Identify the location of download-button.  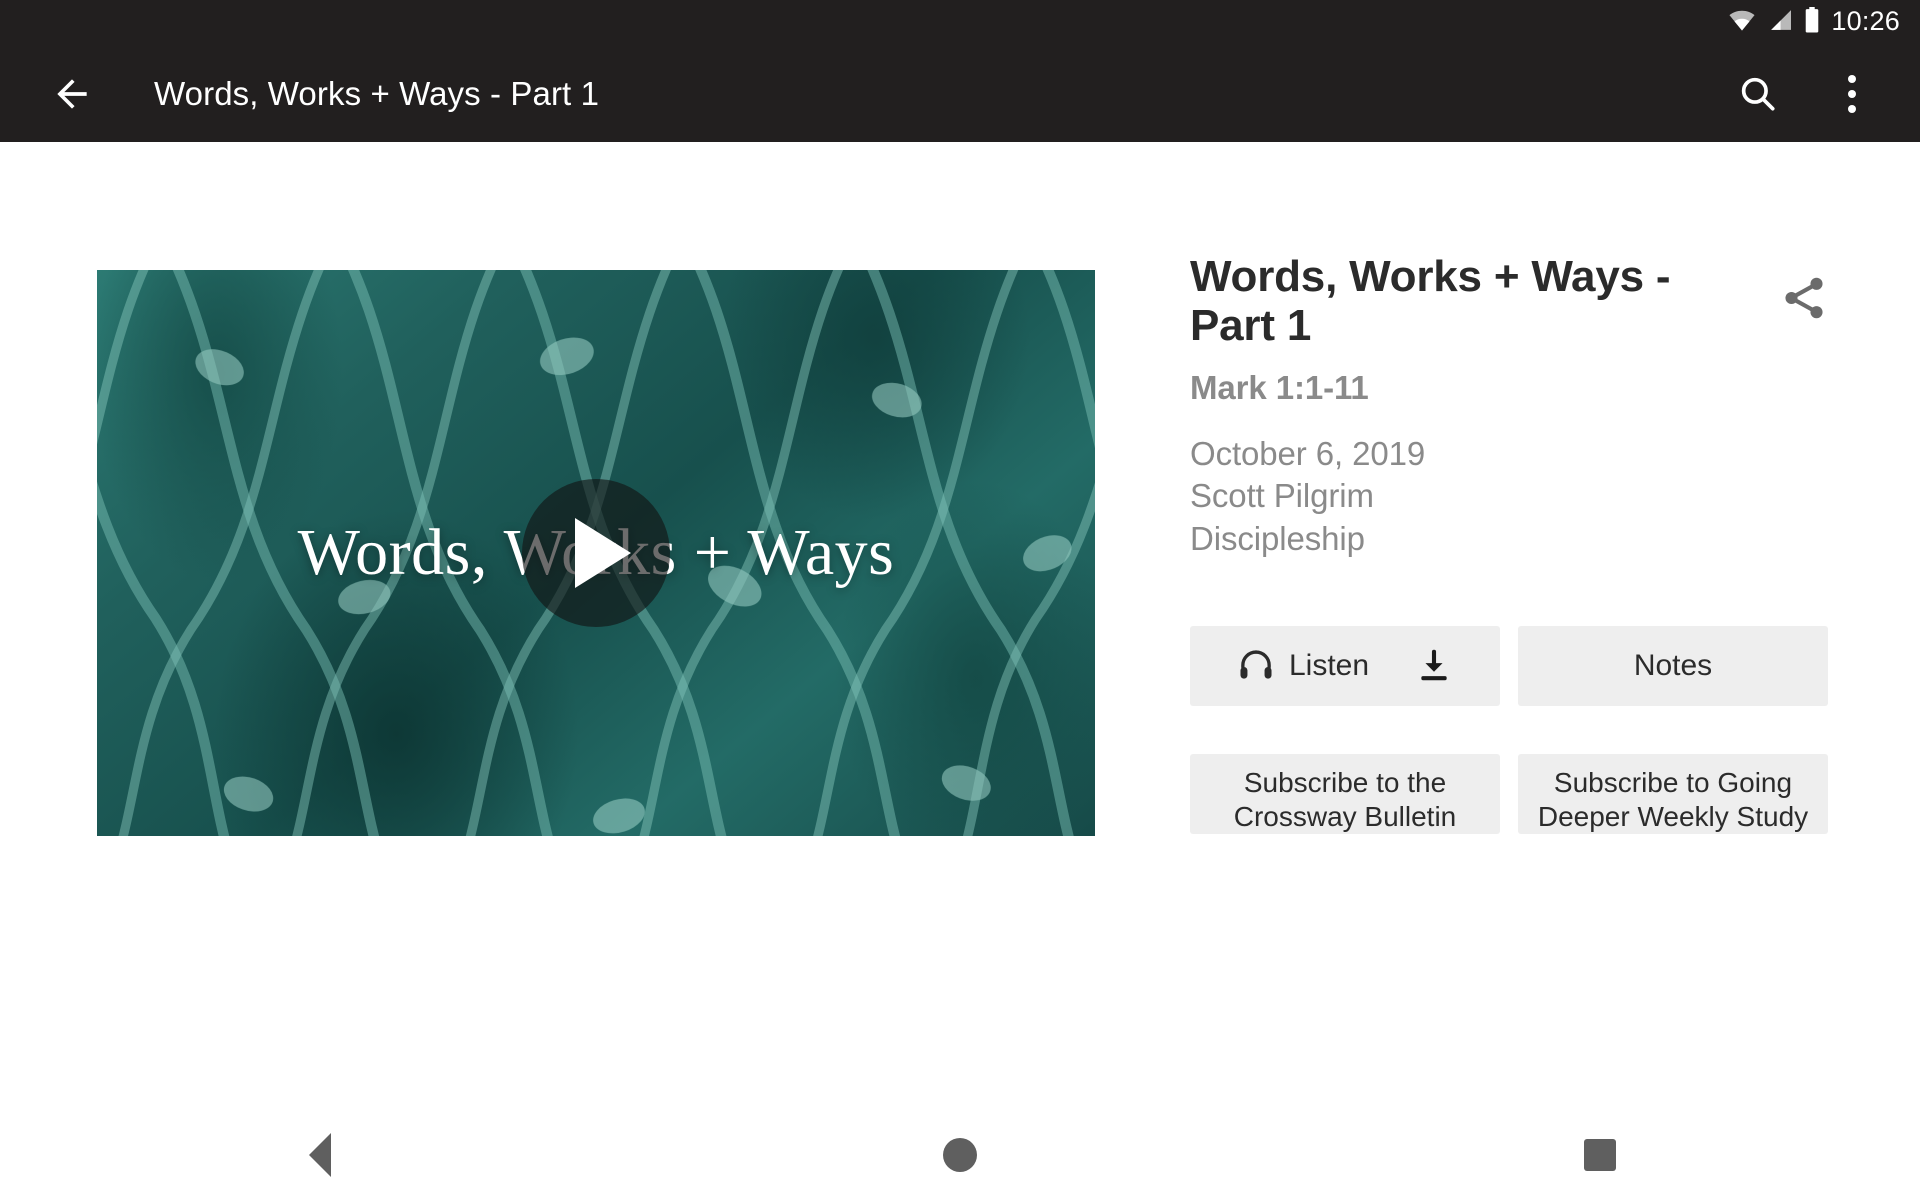
(1434, 666).